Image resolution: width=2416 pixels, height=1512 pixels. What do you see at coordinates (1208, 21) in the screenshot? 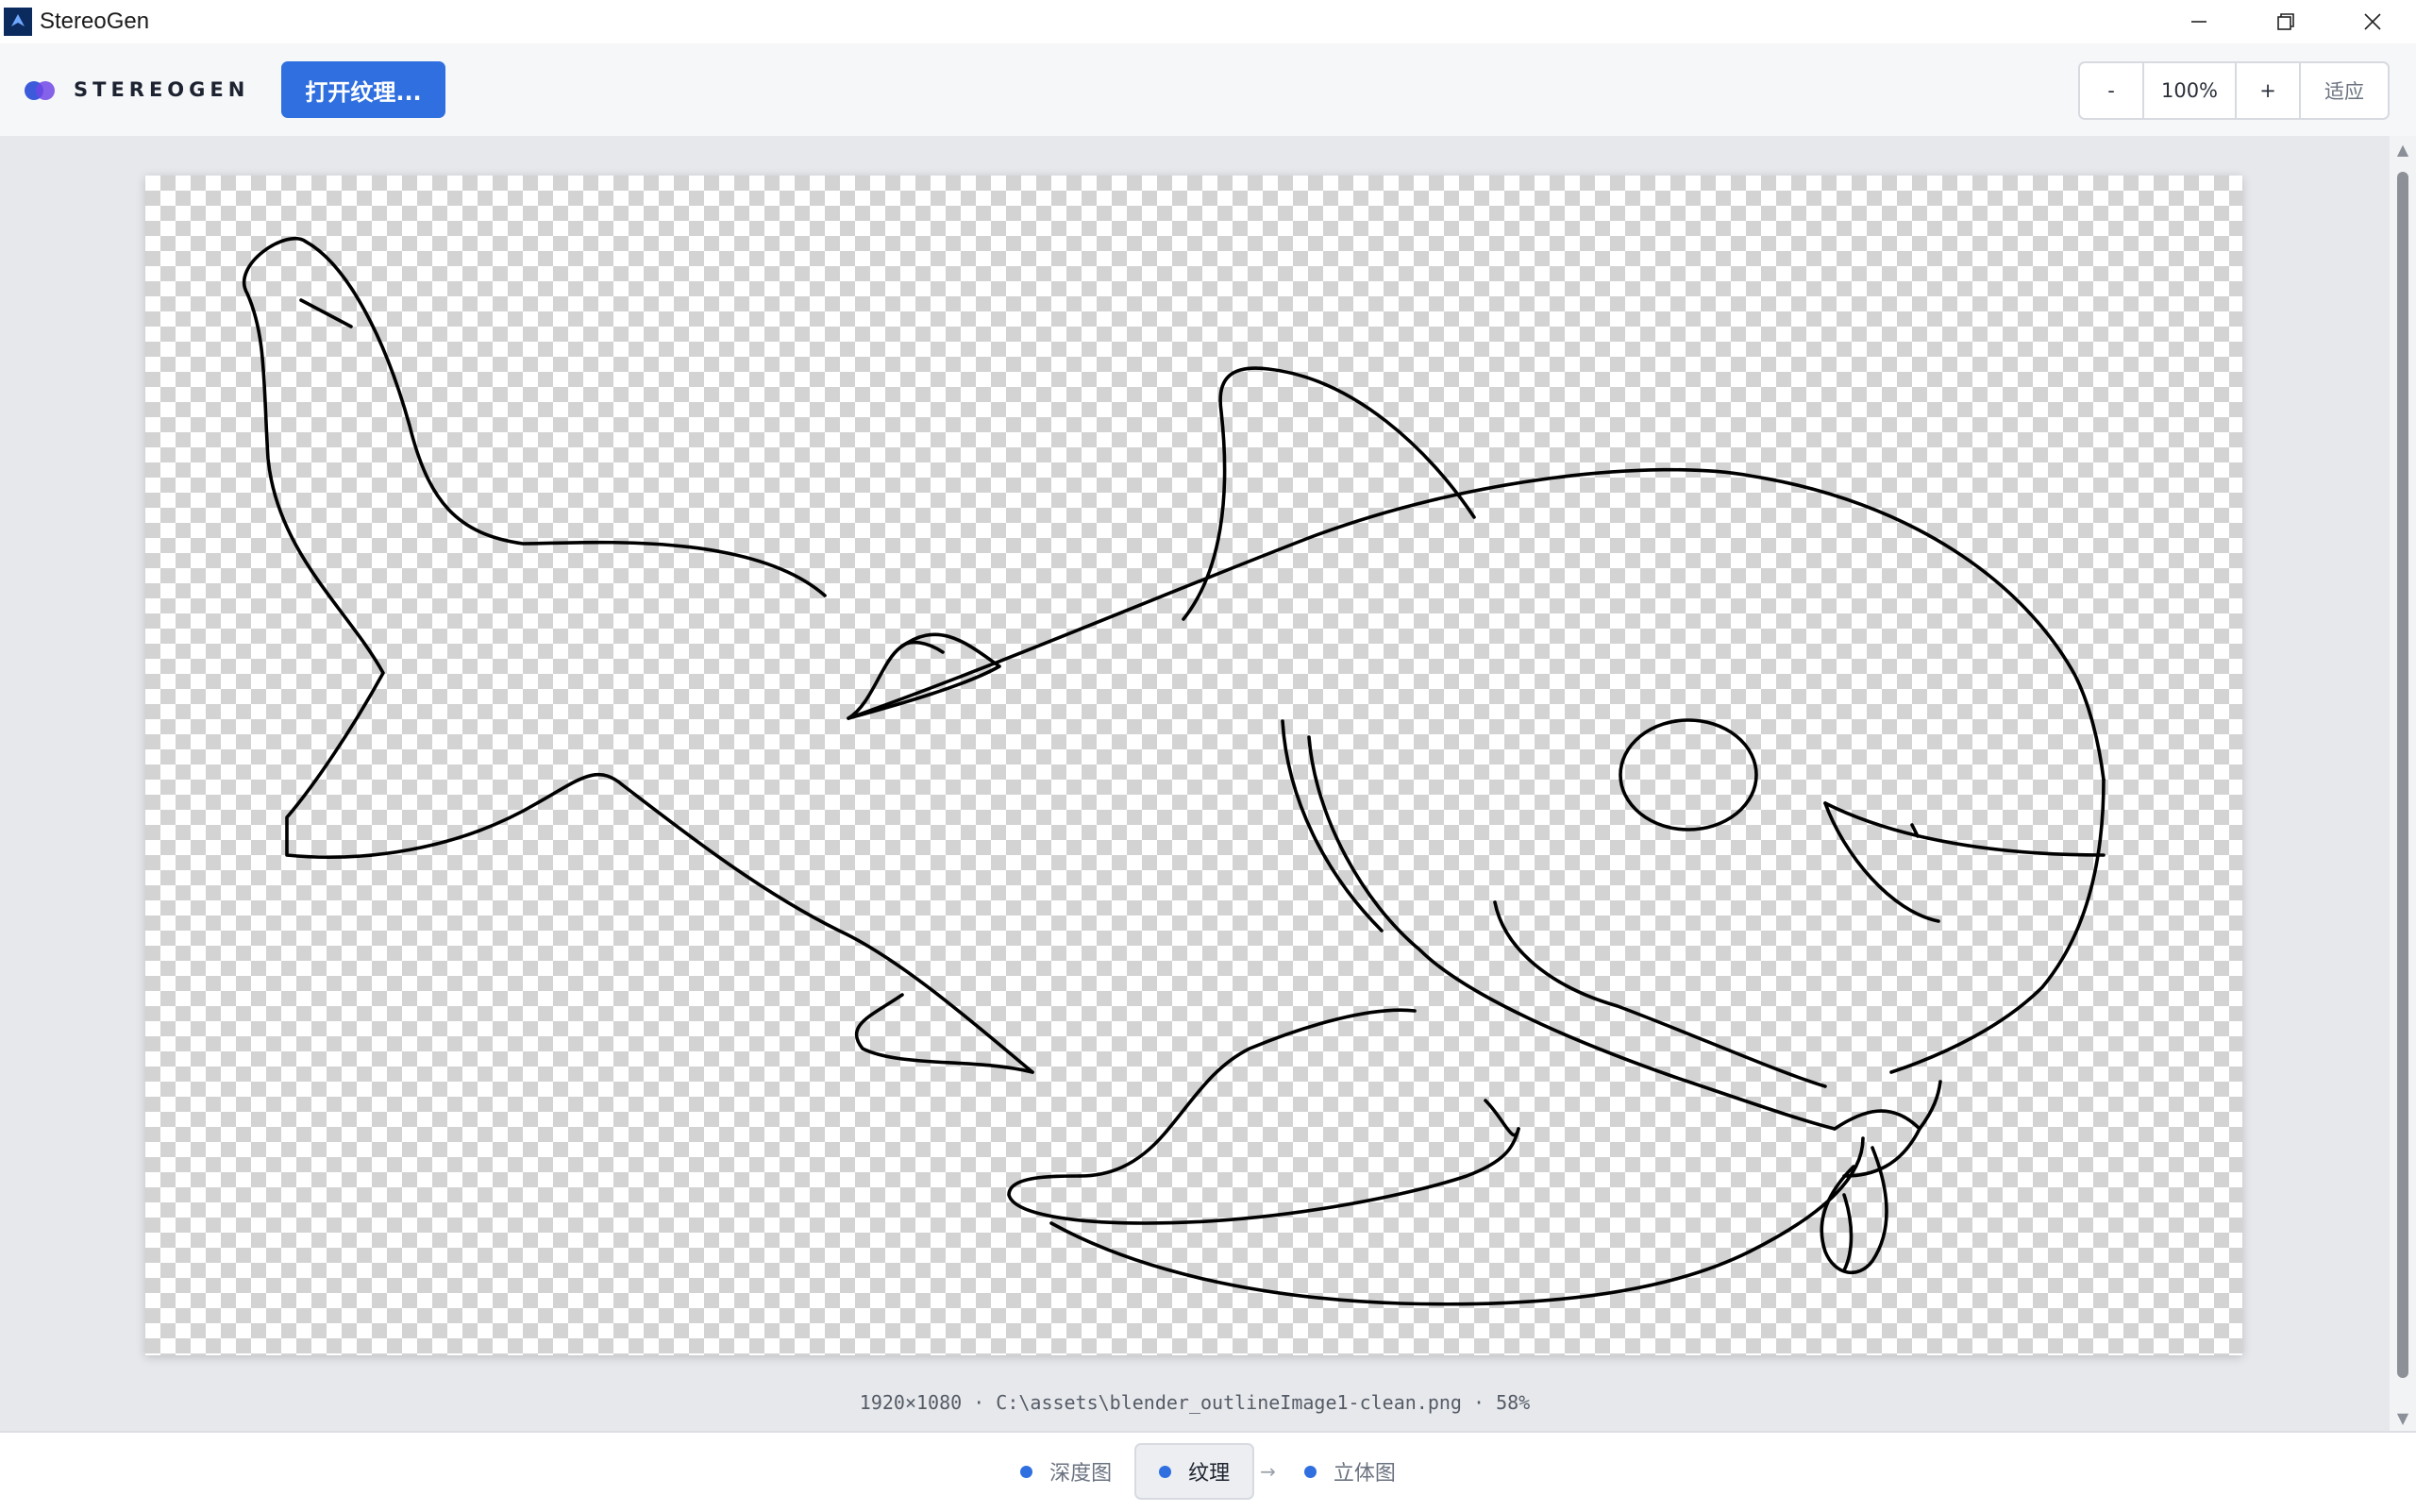
I see `title-bar: StereoGen` at bounding box center [1208, 21].